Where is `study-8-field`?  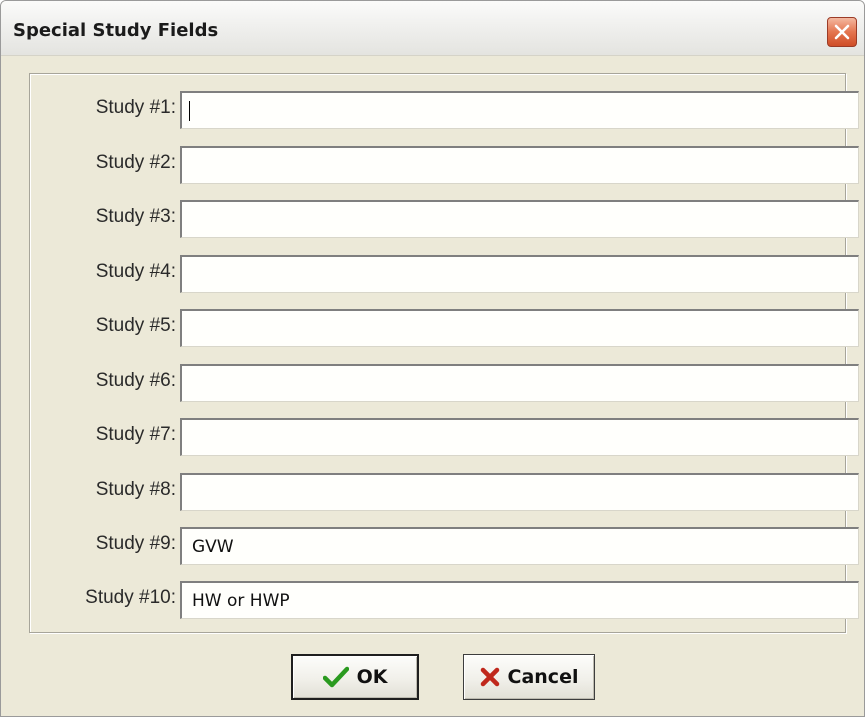 study-8-field is located at coordinates (519, 492).